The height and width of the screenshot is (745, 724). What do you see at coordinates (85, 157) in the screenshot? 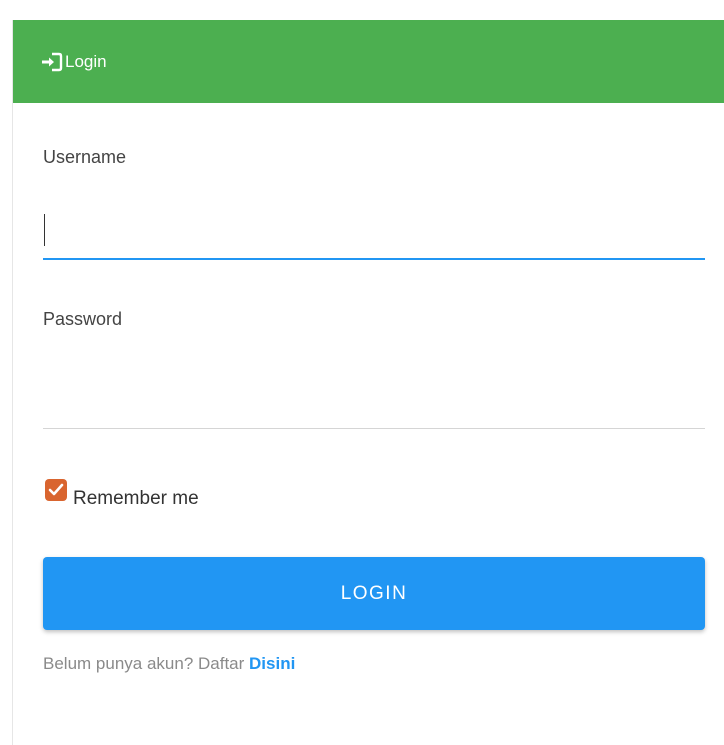
I see `username-label: Username` at bounding box center [85, 157].